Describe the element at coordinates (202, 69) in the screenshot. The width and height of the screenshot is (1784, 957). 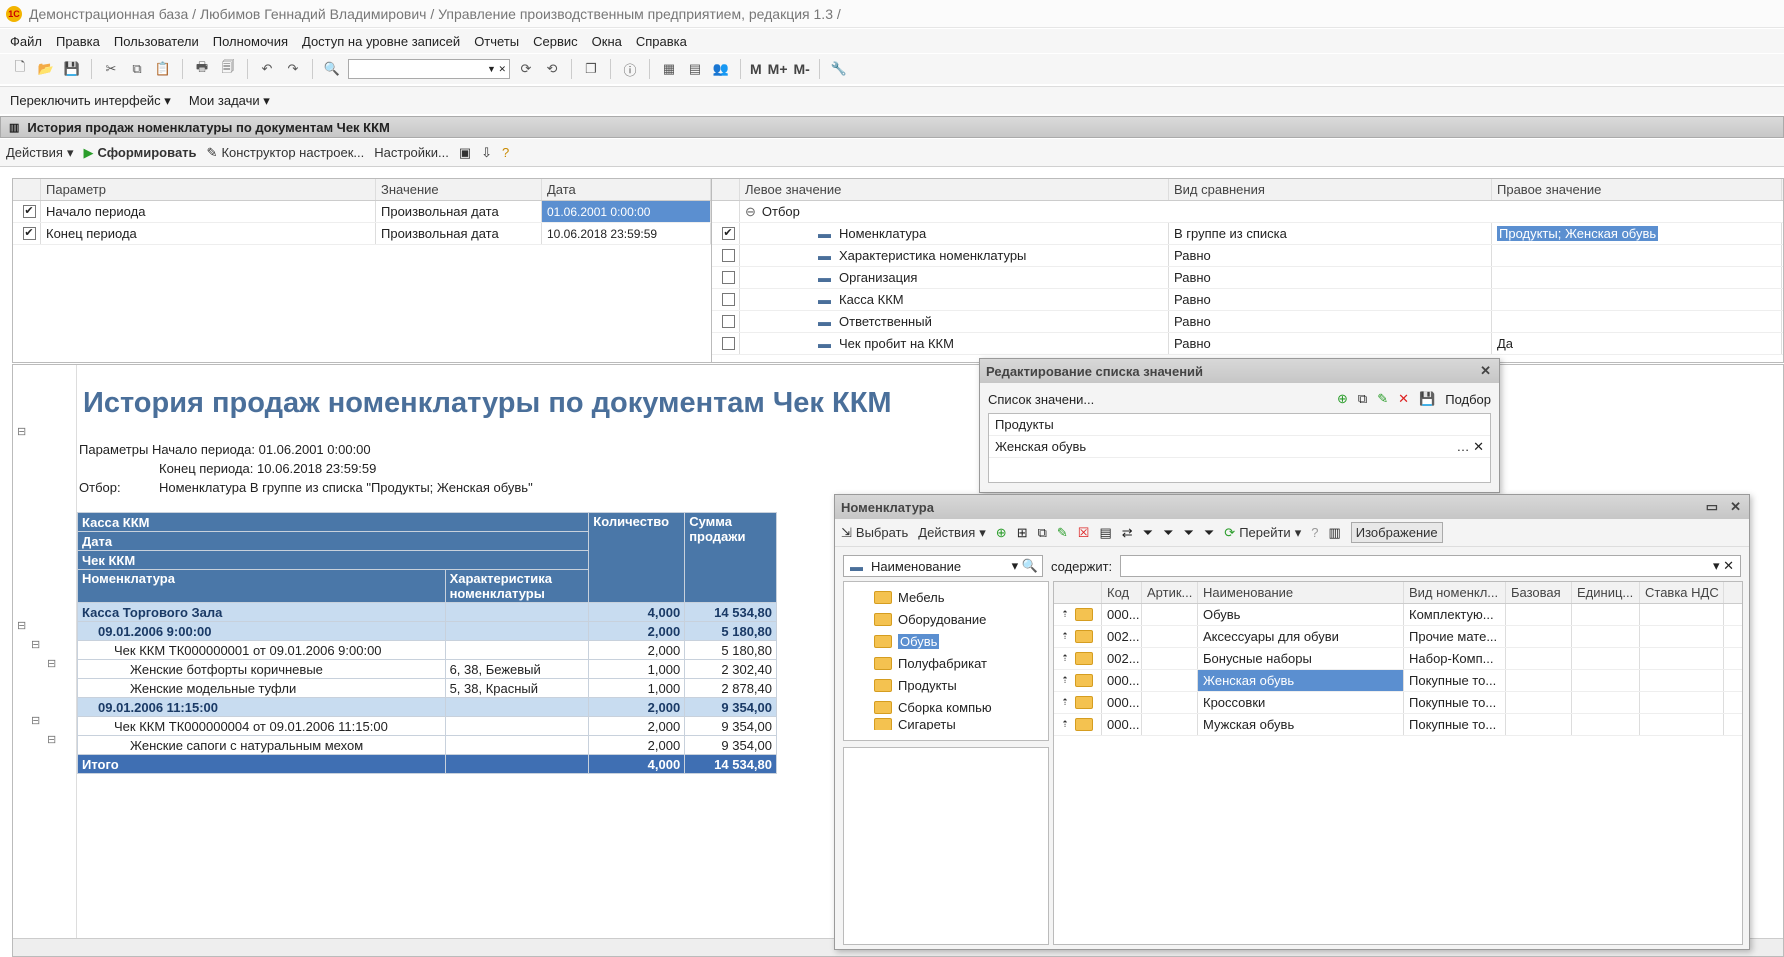
I see `print-icon: 🖶` at that location.